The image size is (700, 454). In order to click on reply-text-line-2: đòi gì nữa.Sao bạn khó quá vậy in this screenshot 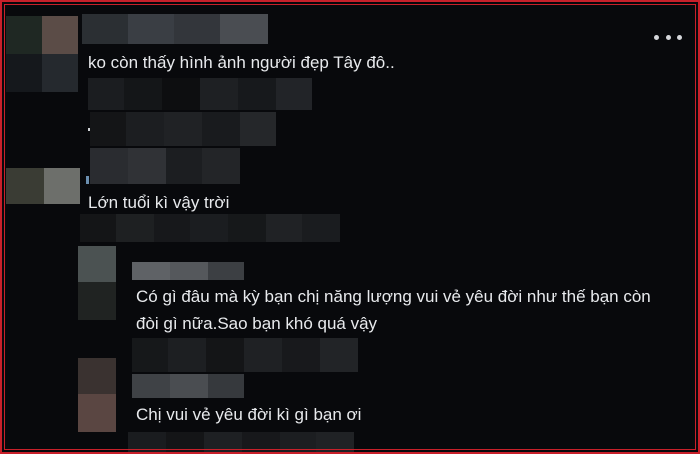, I will do `click(257, 323)`.